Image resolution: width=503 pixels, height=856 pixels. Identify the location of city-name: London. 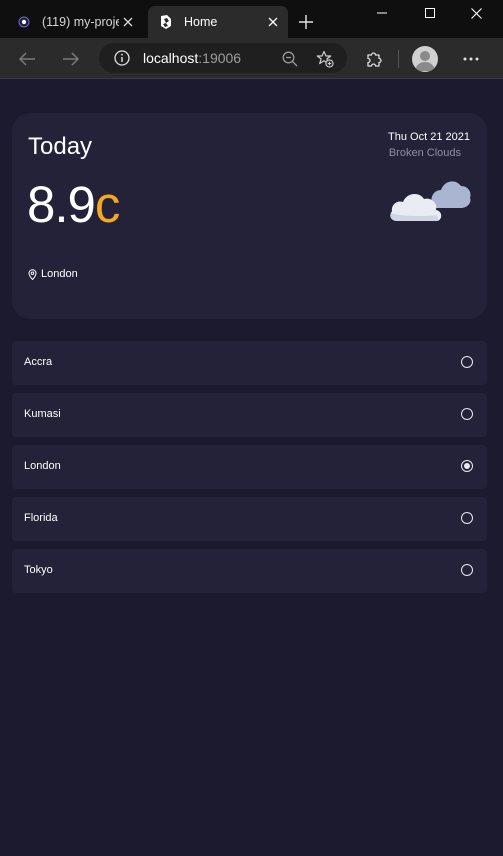
(42, 466).